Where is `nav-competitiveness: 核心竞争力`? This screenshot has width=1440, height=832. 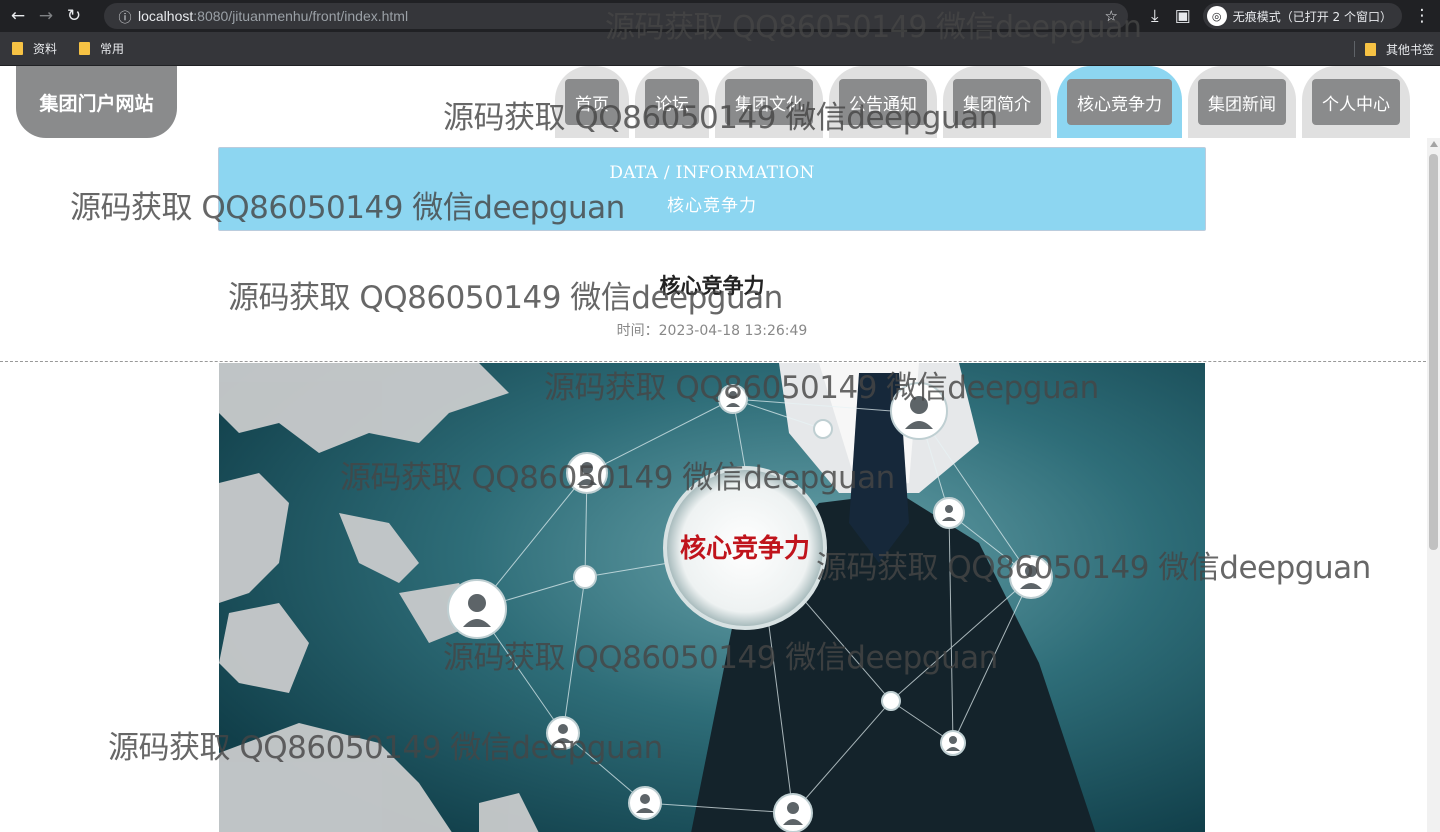 nav-competitiveness: 核心竞争力 is located at coordinates (1119, 102).